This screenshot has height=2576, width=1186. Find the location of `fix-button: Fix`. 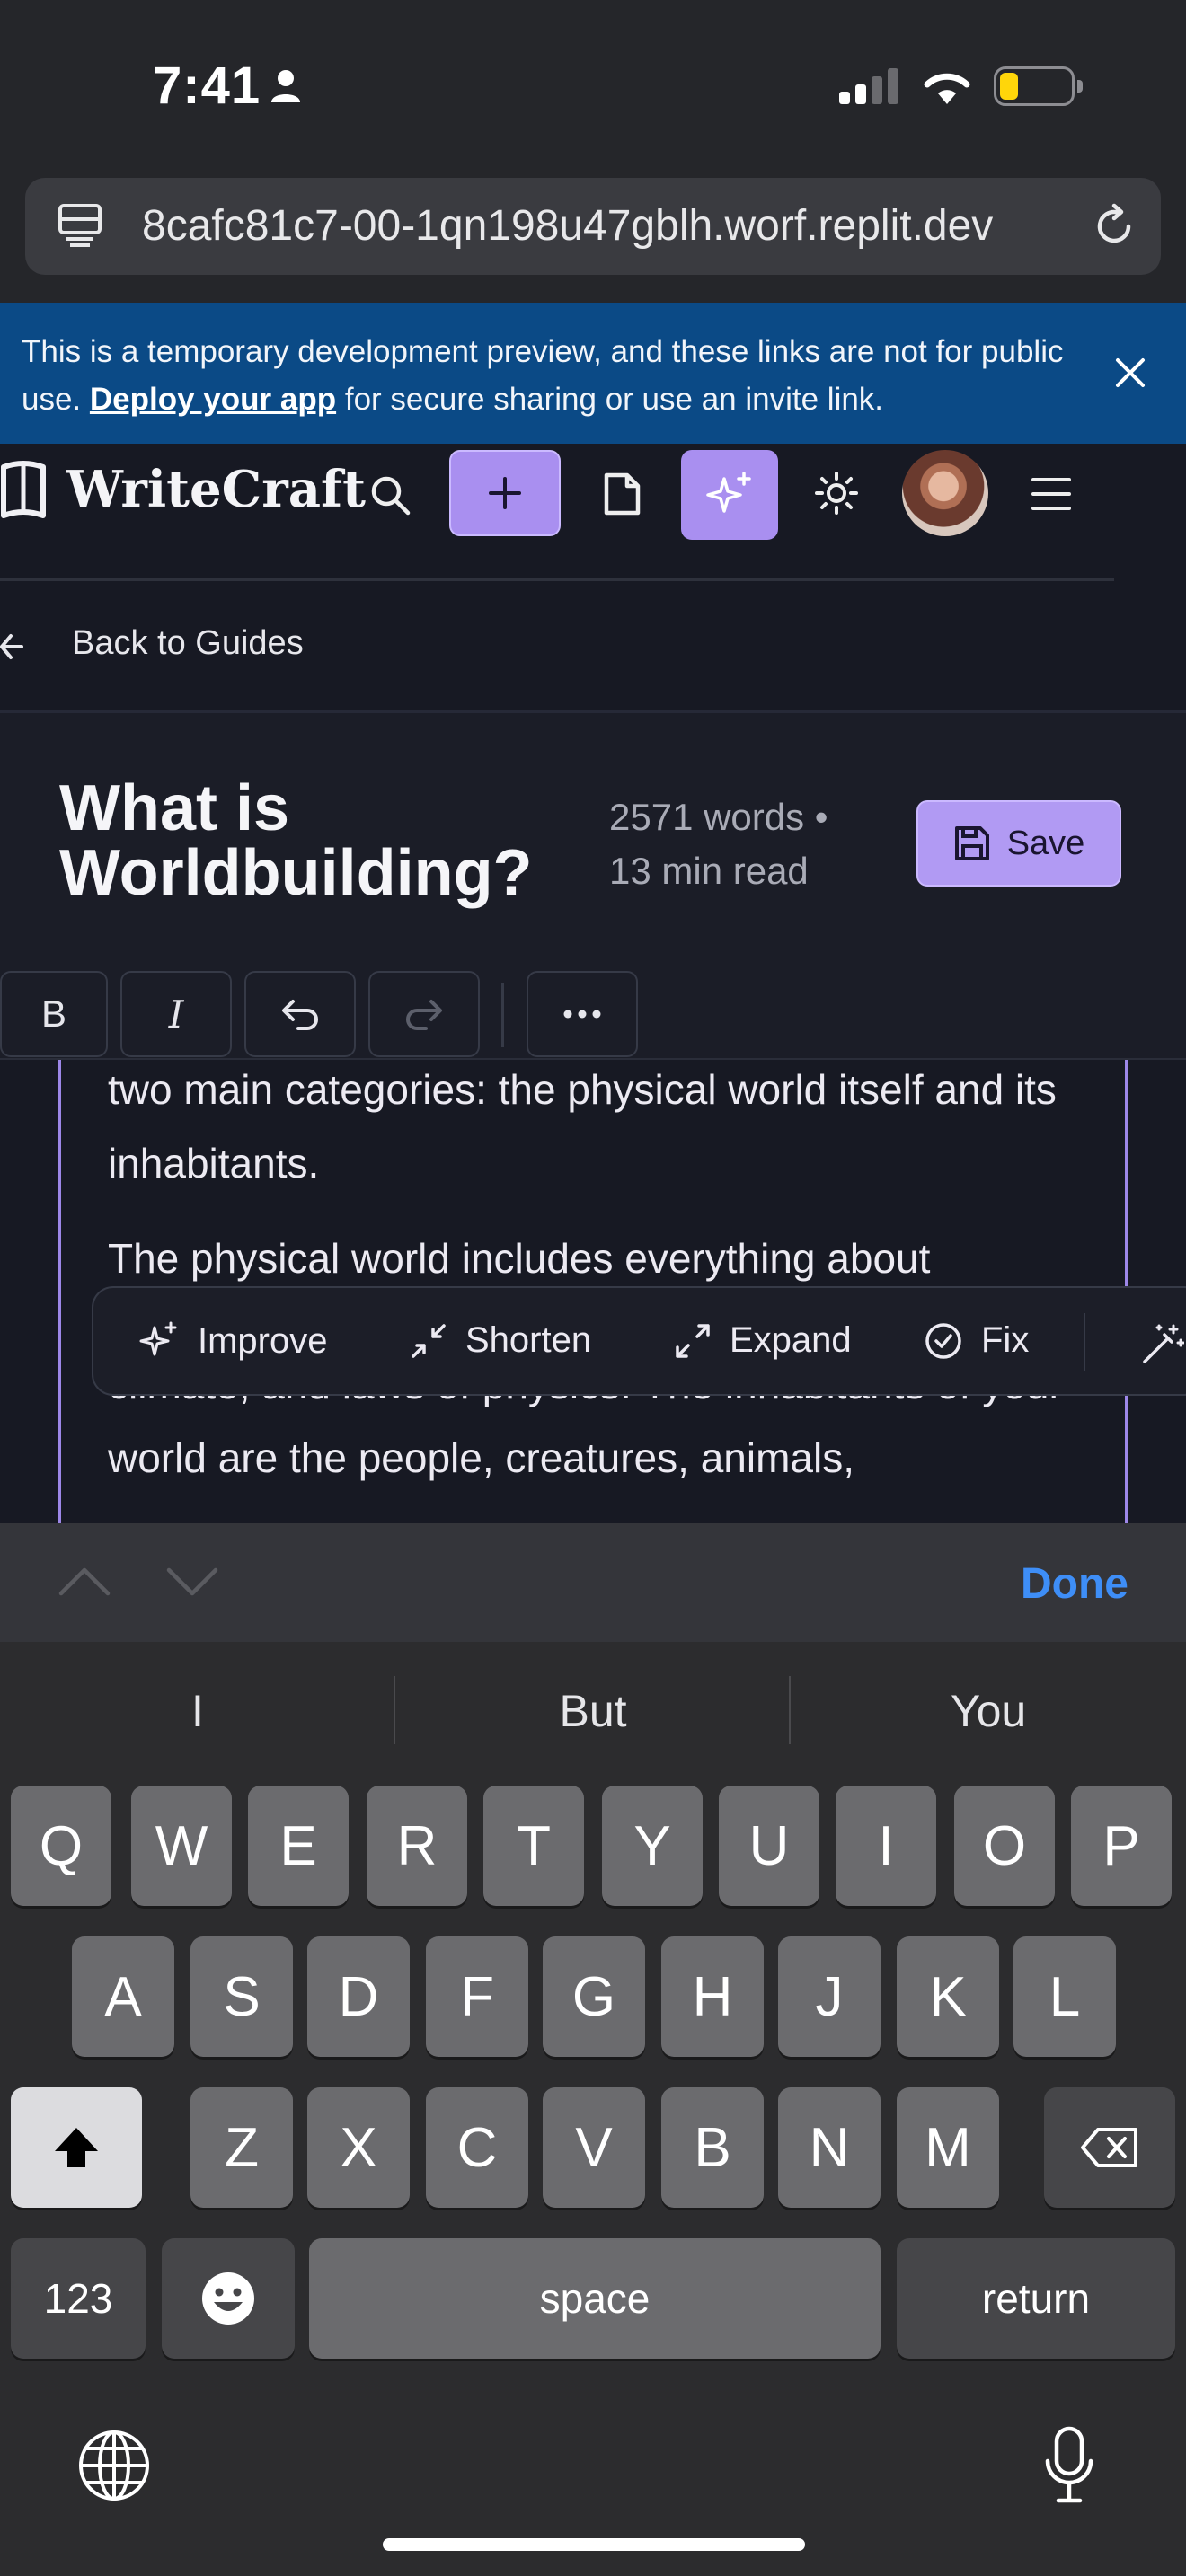

fix-button: Fix is located at coordinates (976, 1340).